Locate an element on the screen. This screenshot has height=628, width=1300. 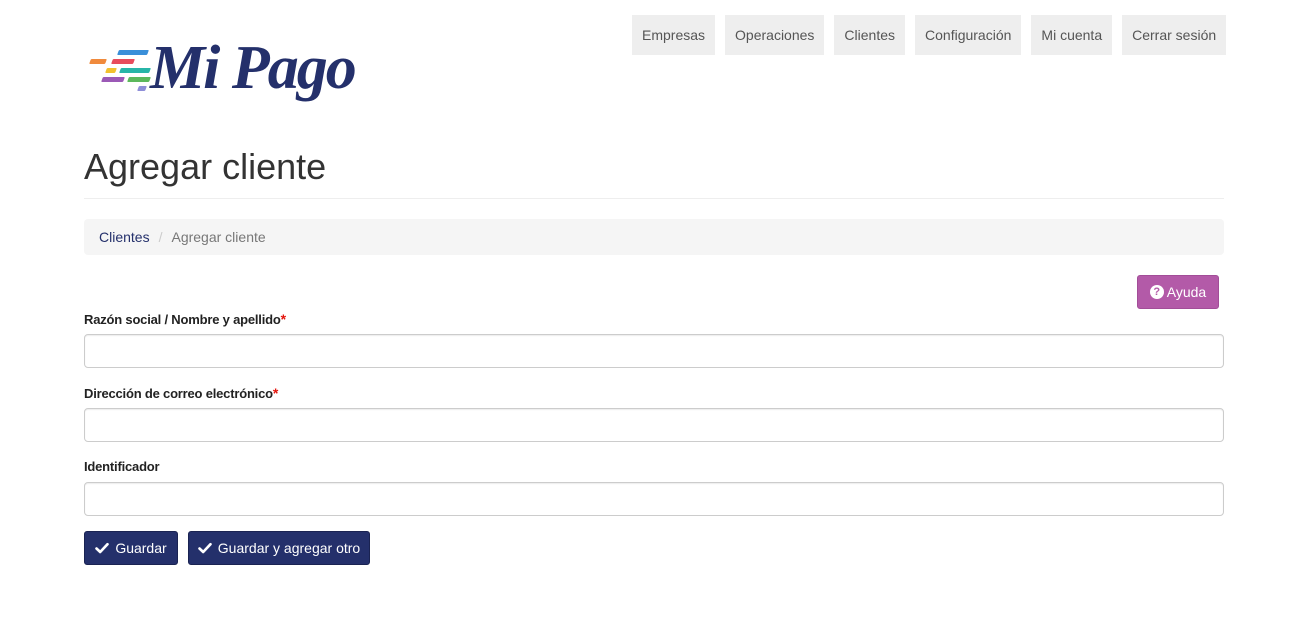
page-title: Agregar cliente is located at coordinates (205, 166).